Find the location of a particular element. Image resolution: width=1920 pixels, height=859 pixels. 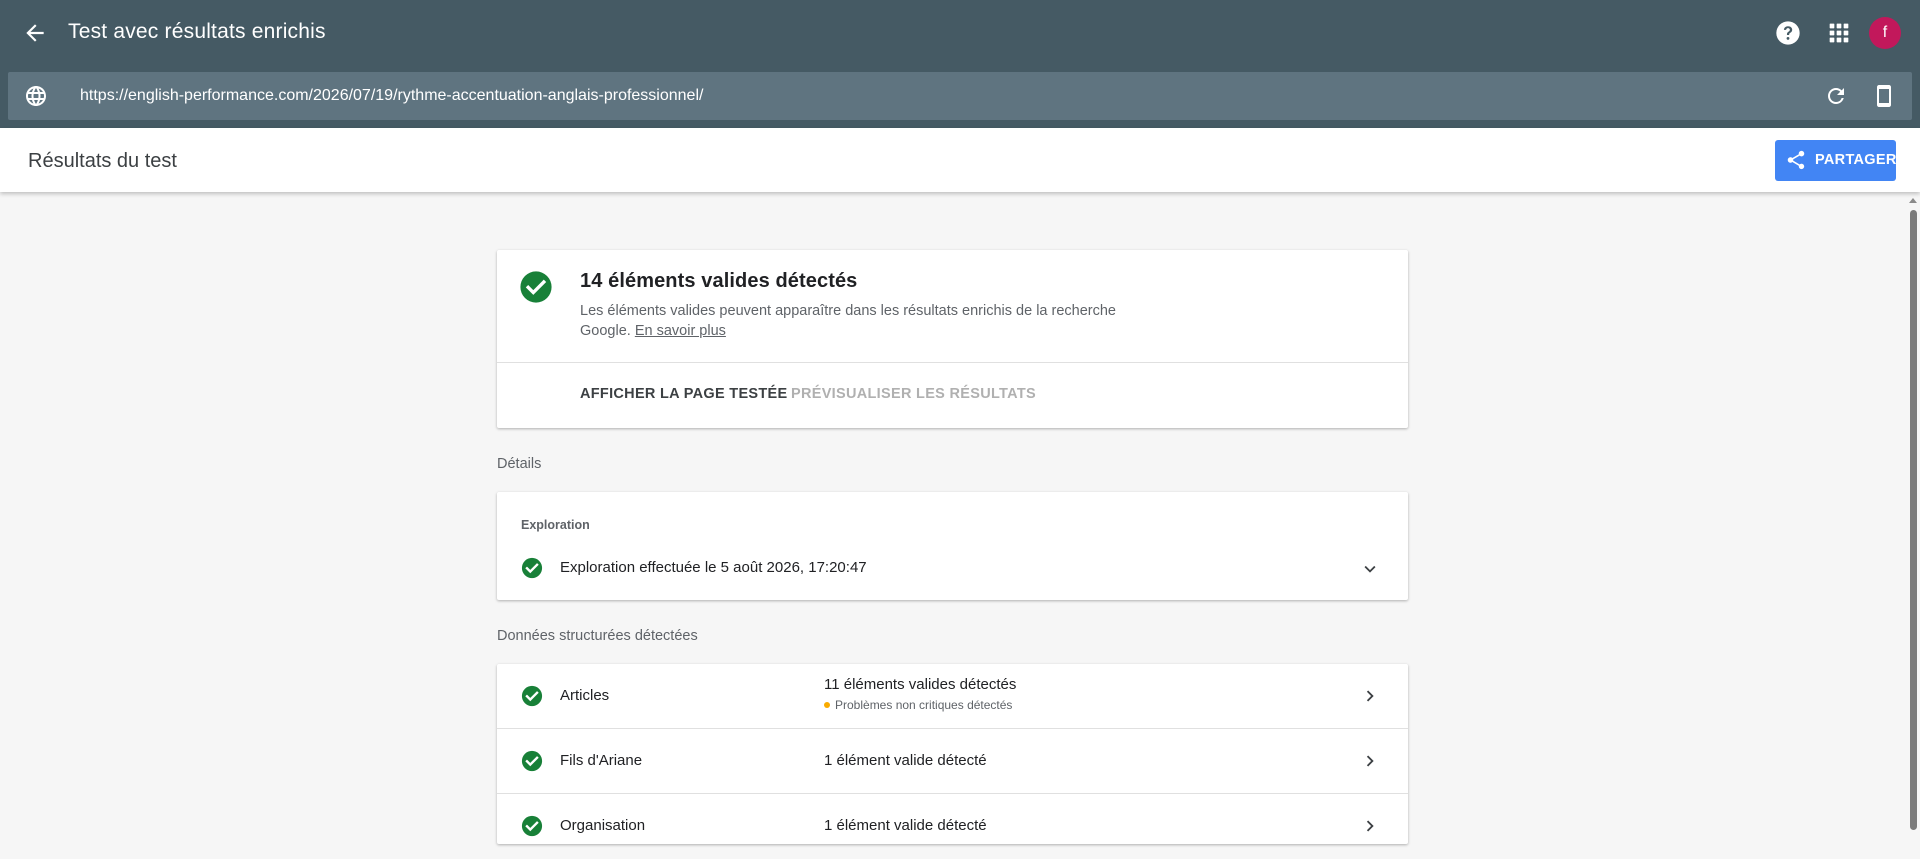

apps-grid-icon is located at coordinates (1839, 33).